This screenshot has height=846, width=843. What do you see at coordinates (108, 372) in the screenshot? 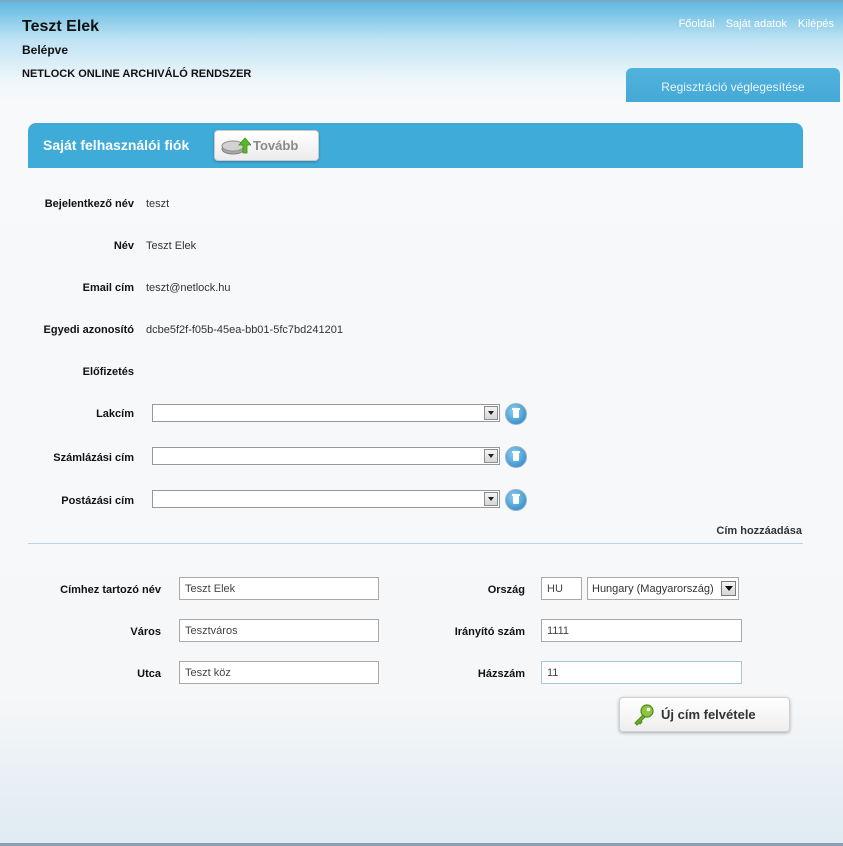
I see `subscription-label: Előfizetés` at bounding box center [108, 372].